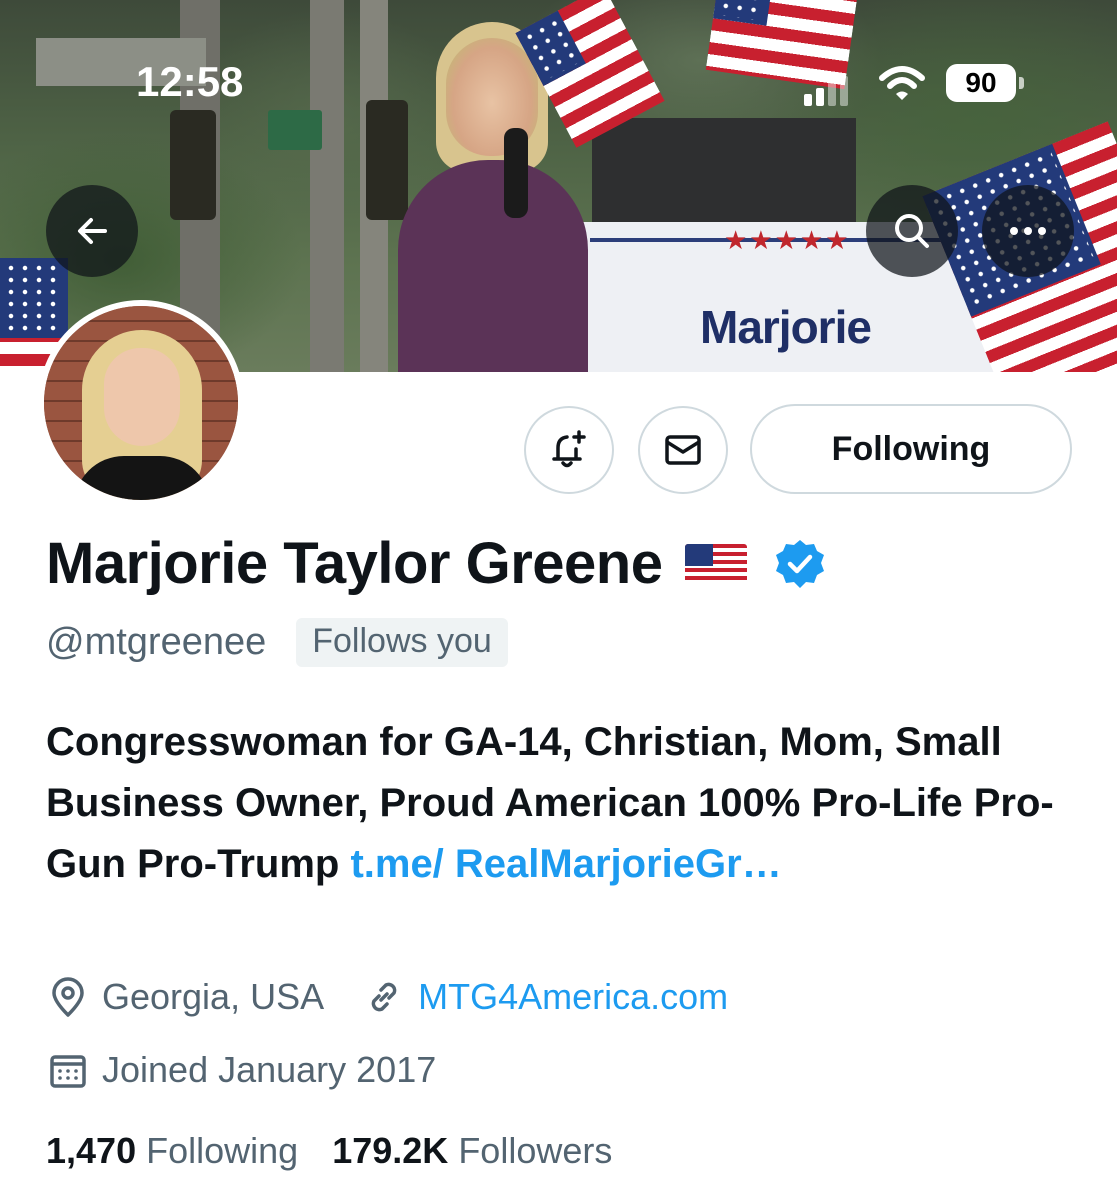 Image resolution: width=1117 pixels, height=1200 pixels. What do you see at coordinates (573, 997) in the screenshot?
I see `website-link: MTG4America.com` at bounding box center [573, 997].